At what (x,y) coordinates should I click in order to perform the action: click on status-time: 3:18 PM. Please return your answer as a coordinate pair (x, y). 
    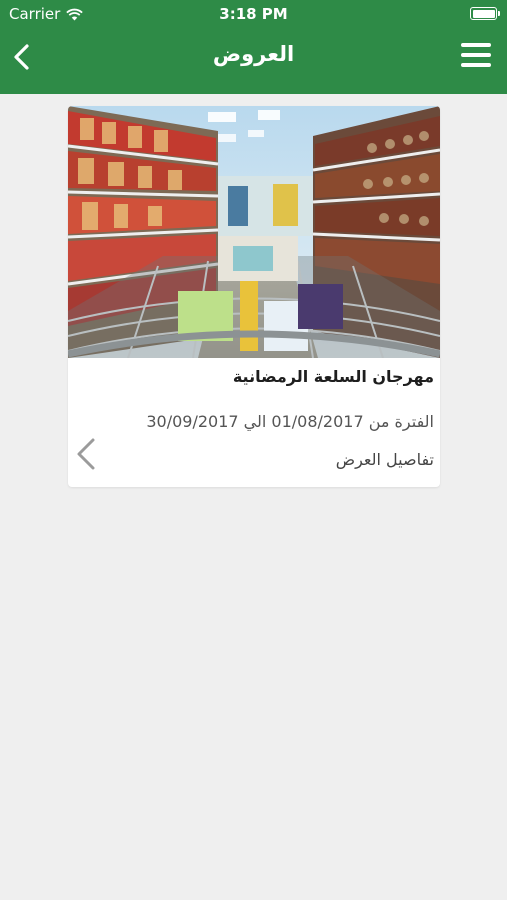
    Looking at the image, I should click on (253, 14).